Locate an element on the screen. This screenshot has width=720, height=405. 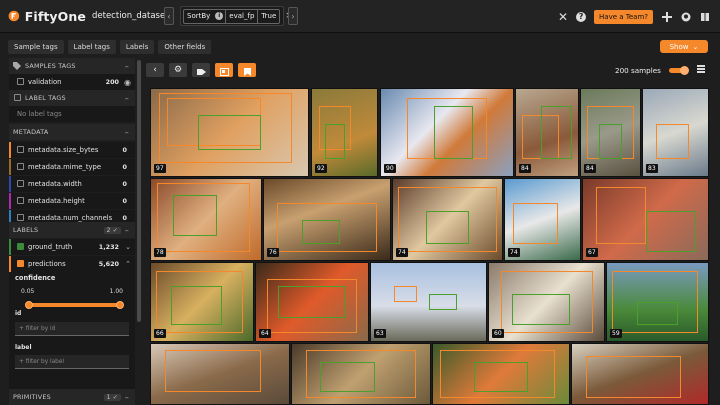
slider-max-knob is located at coordinates (120, 305).